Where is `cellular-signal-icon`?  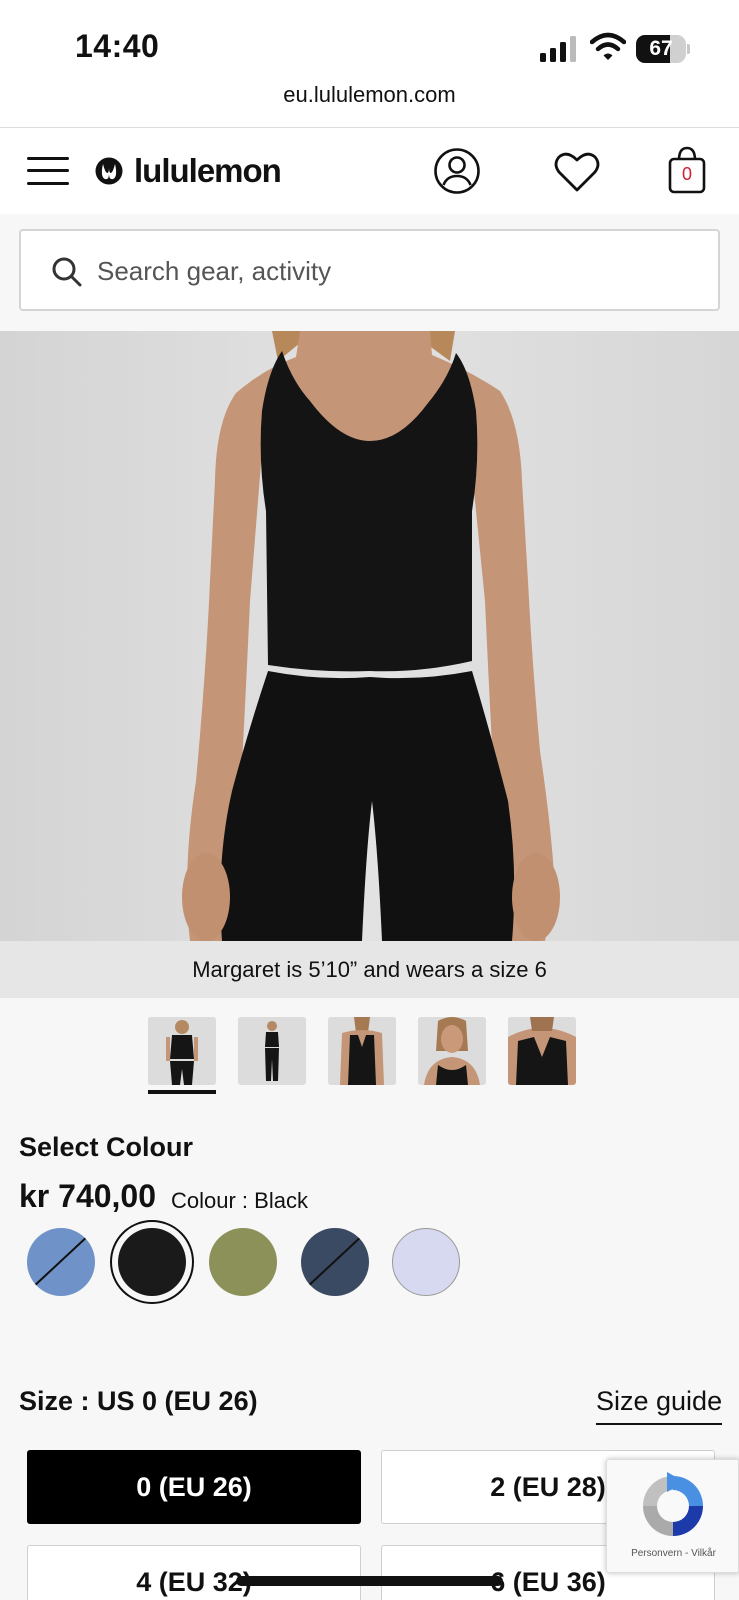 cellular-signal-icon is located at coordinates (558, 49).